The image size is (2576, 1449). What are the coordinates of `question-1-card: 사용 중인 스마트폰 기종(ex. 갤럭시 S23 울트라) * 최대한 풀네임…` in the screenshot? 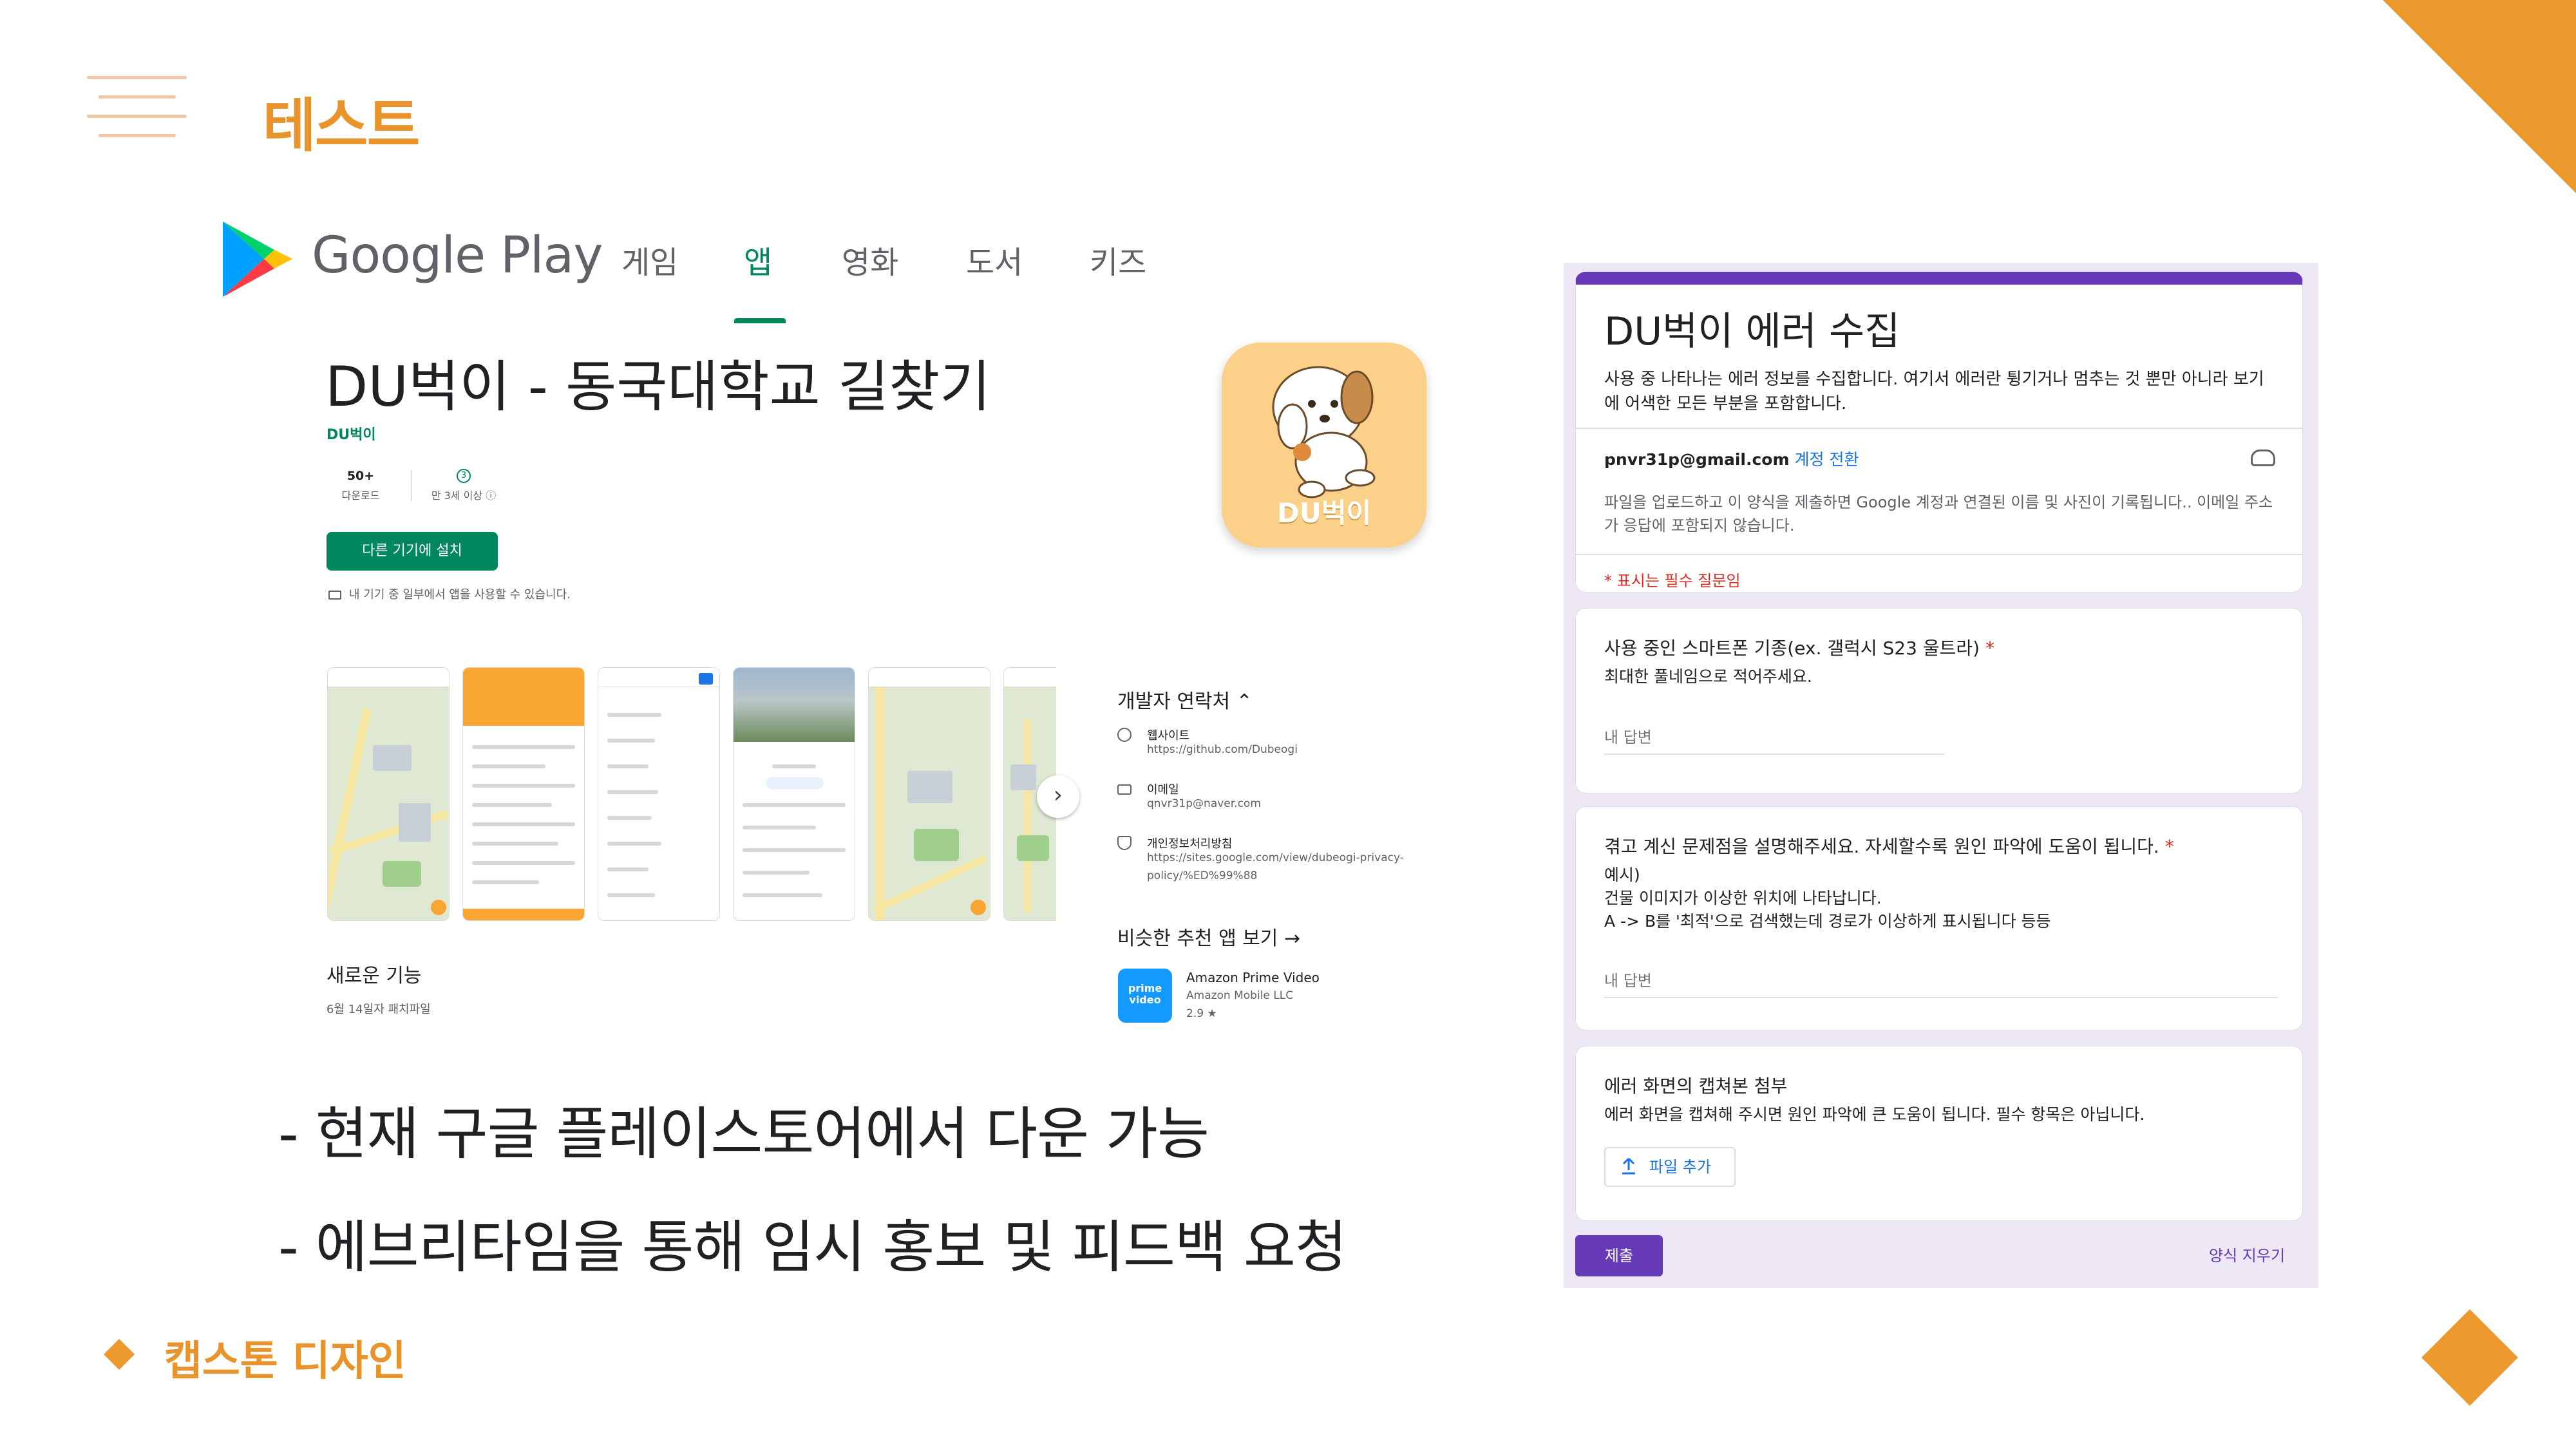 It's located at (1939, 700).